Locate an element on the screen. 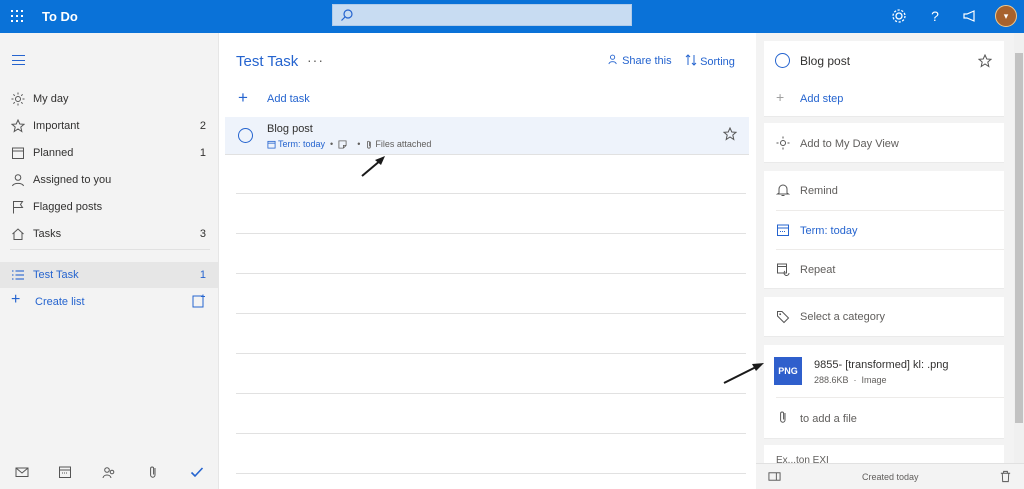 This screenshot has height=489, width=1024. png-file-icon: PNG is located at coordinates (788, 371).